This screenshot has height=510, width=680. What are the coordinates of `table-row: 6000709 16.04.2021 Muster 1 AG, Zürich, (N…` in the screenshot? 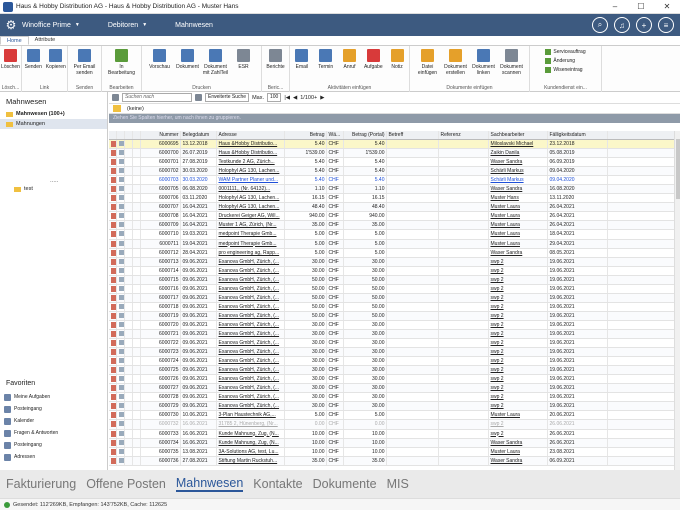 It's located at (394, 226).